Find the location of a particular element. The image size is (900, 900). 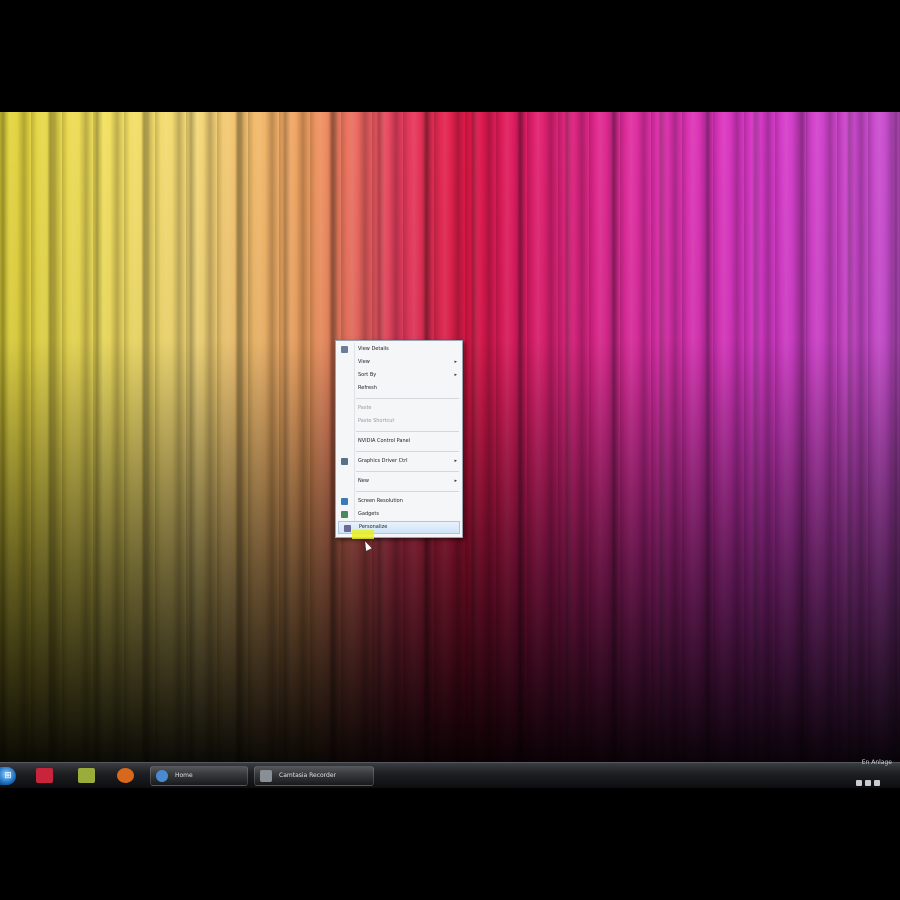

start-orb-icon: ⊞ is located at coordinates (8, 776).